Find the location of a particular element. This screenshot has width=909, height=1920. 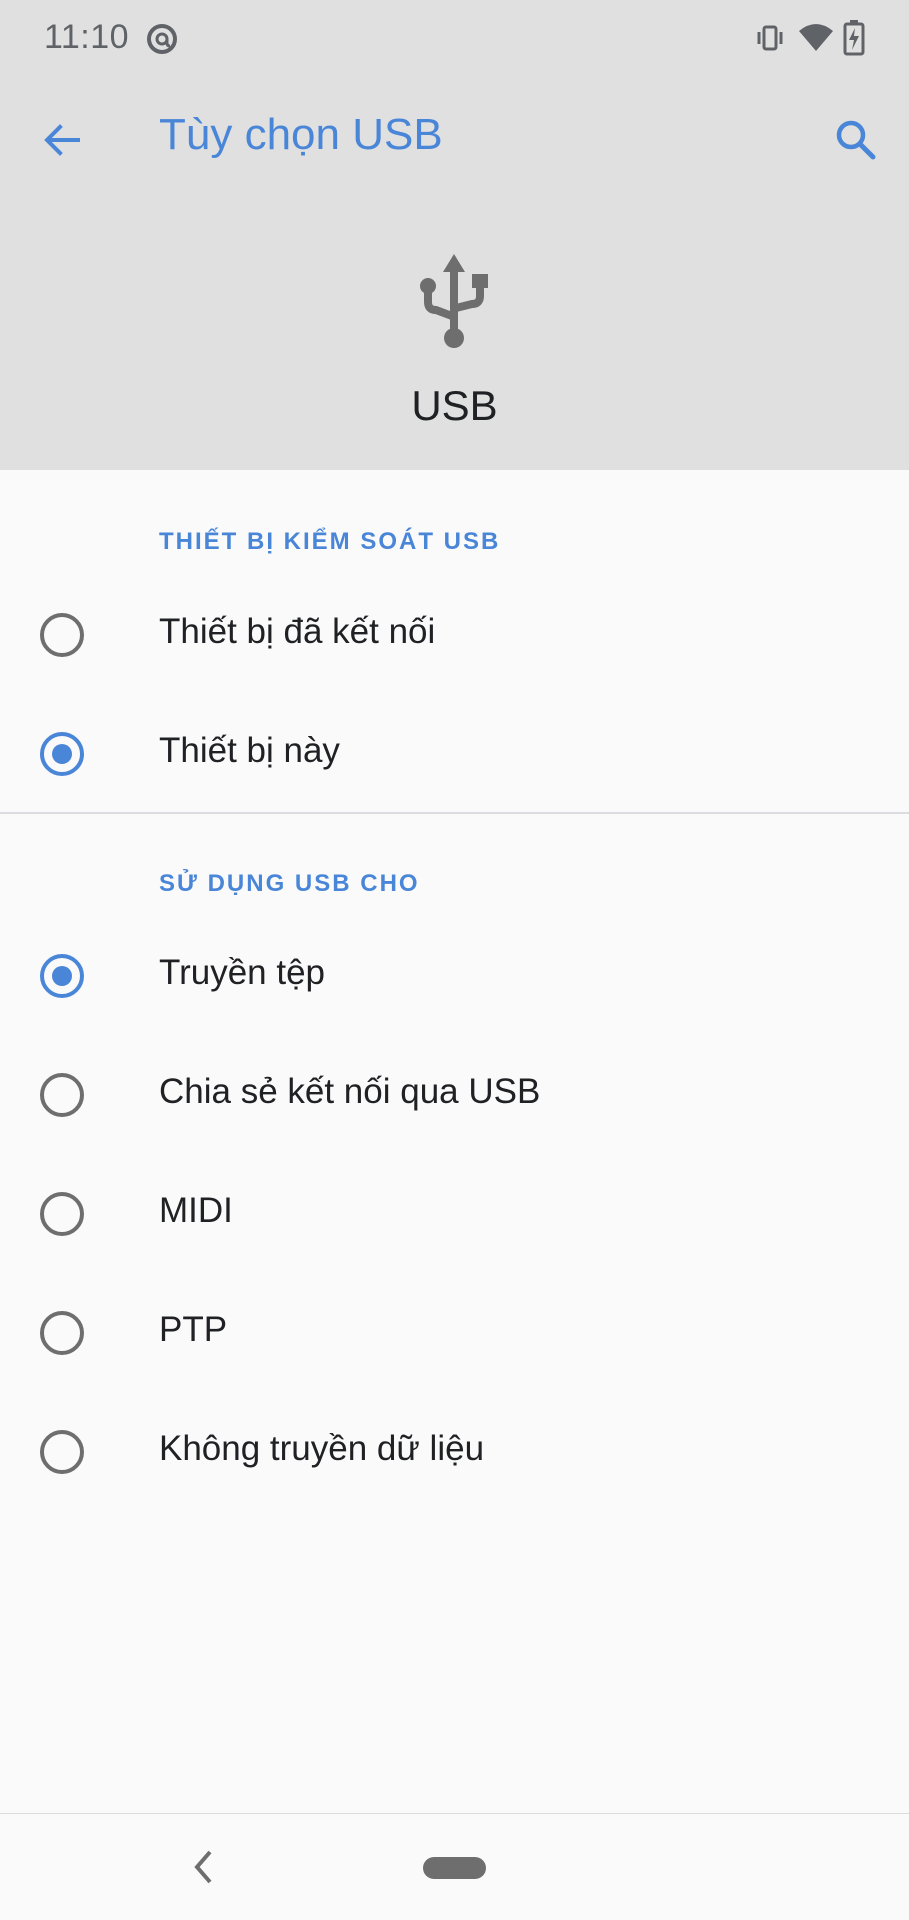

battery-charging-icon is located at coordinates (854, 38).